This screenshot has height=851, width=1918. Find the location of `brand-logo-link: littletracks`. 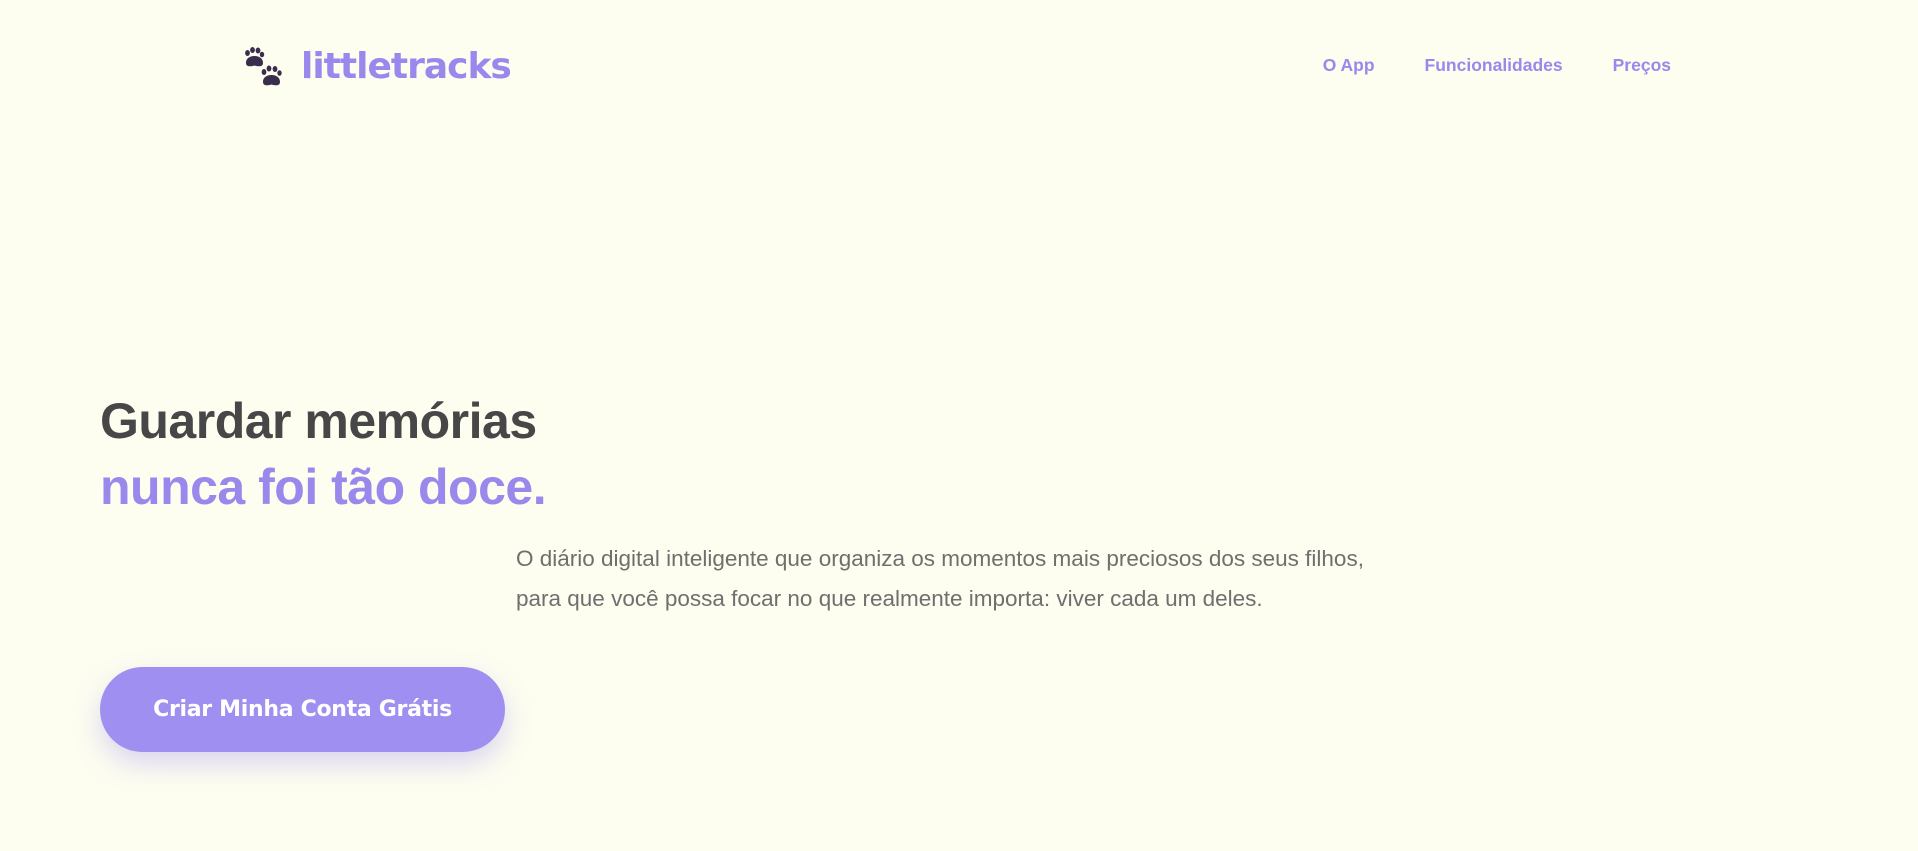

brand-logo-link: littletracks is located at coordinates (377, 67).